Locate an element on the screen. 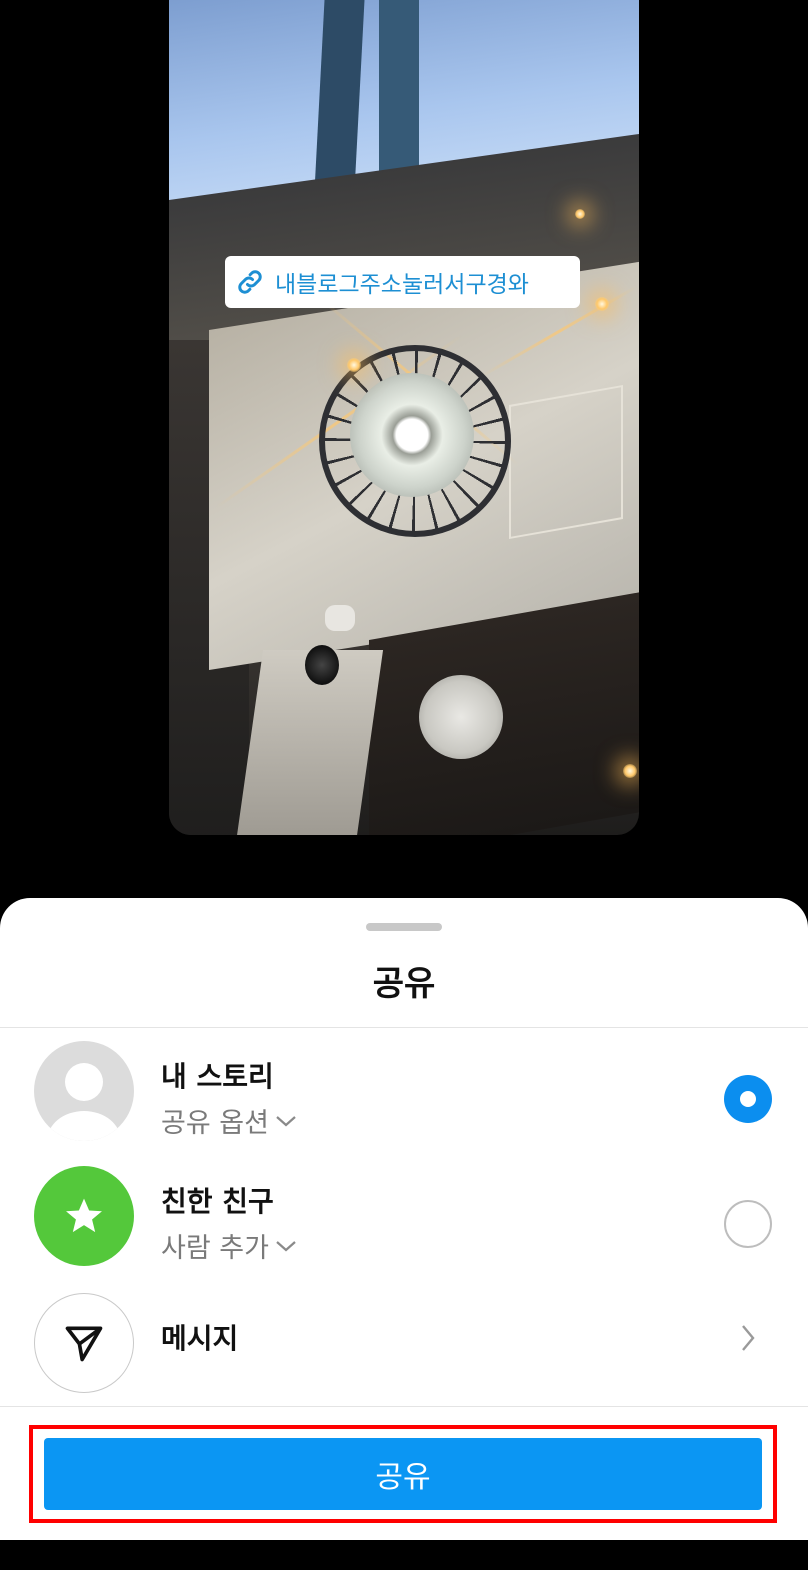  option-my-story: 내 스토리 공유 옵션 is located at coordinates (404, 1087).